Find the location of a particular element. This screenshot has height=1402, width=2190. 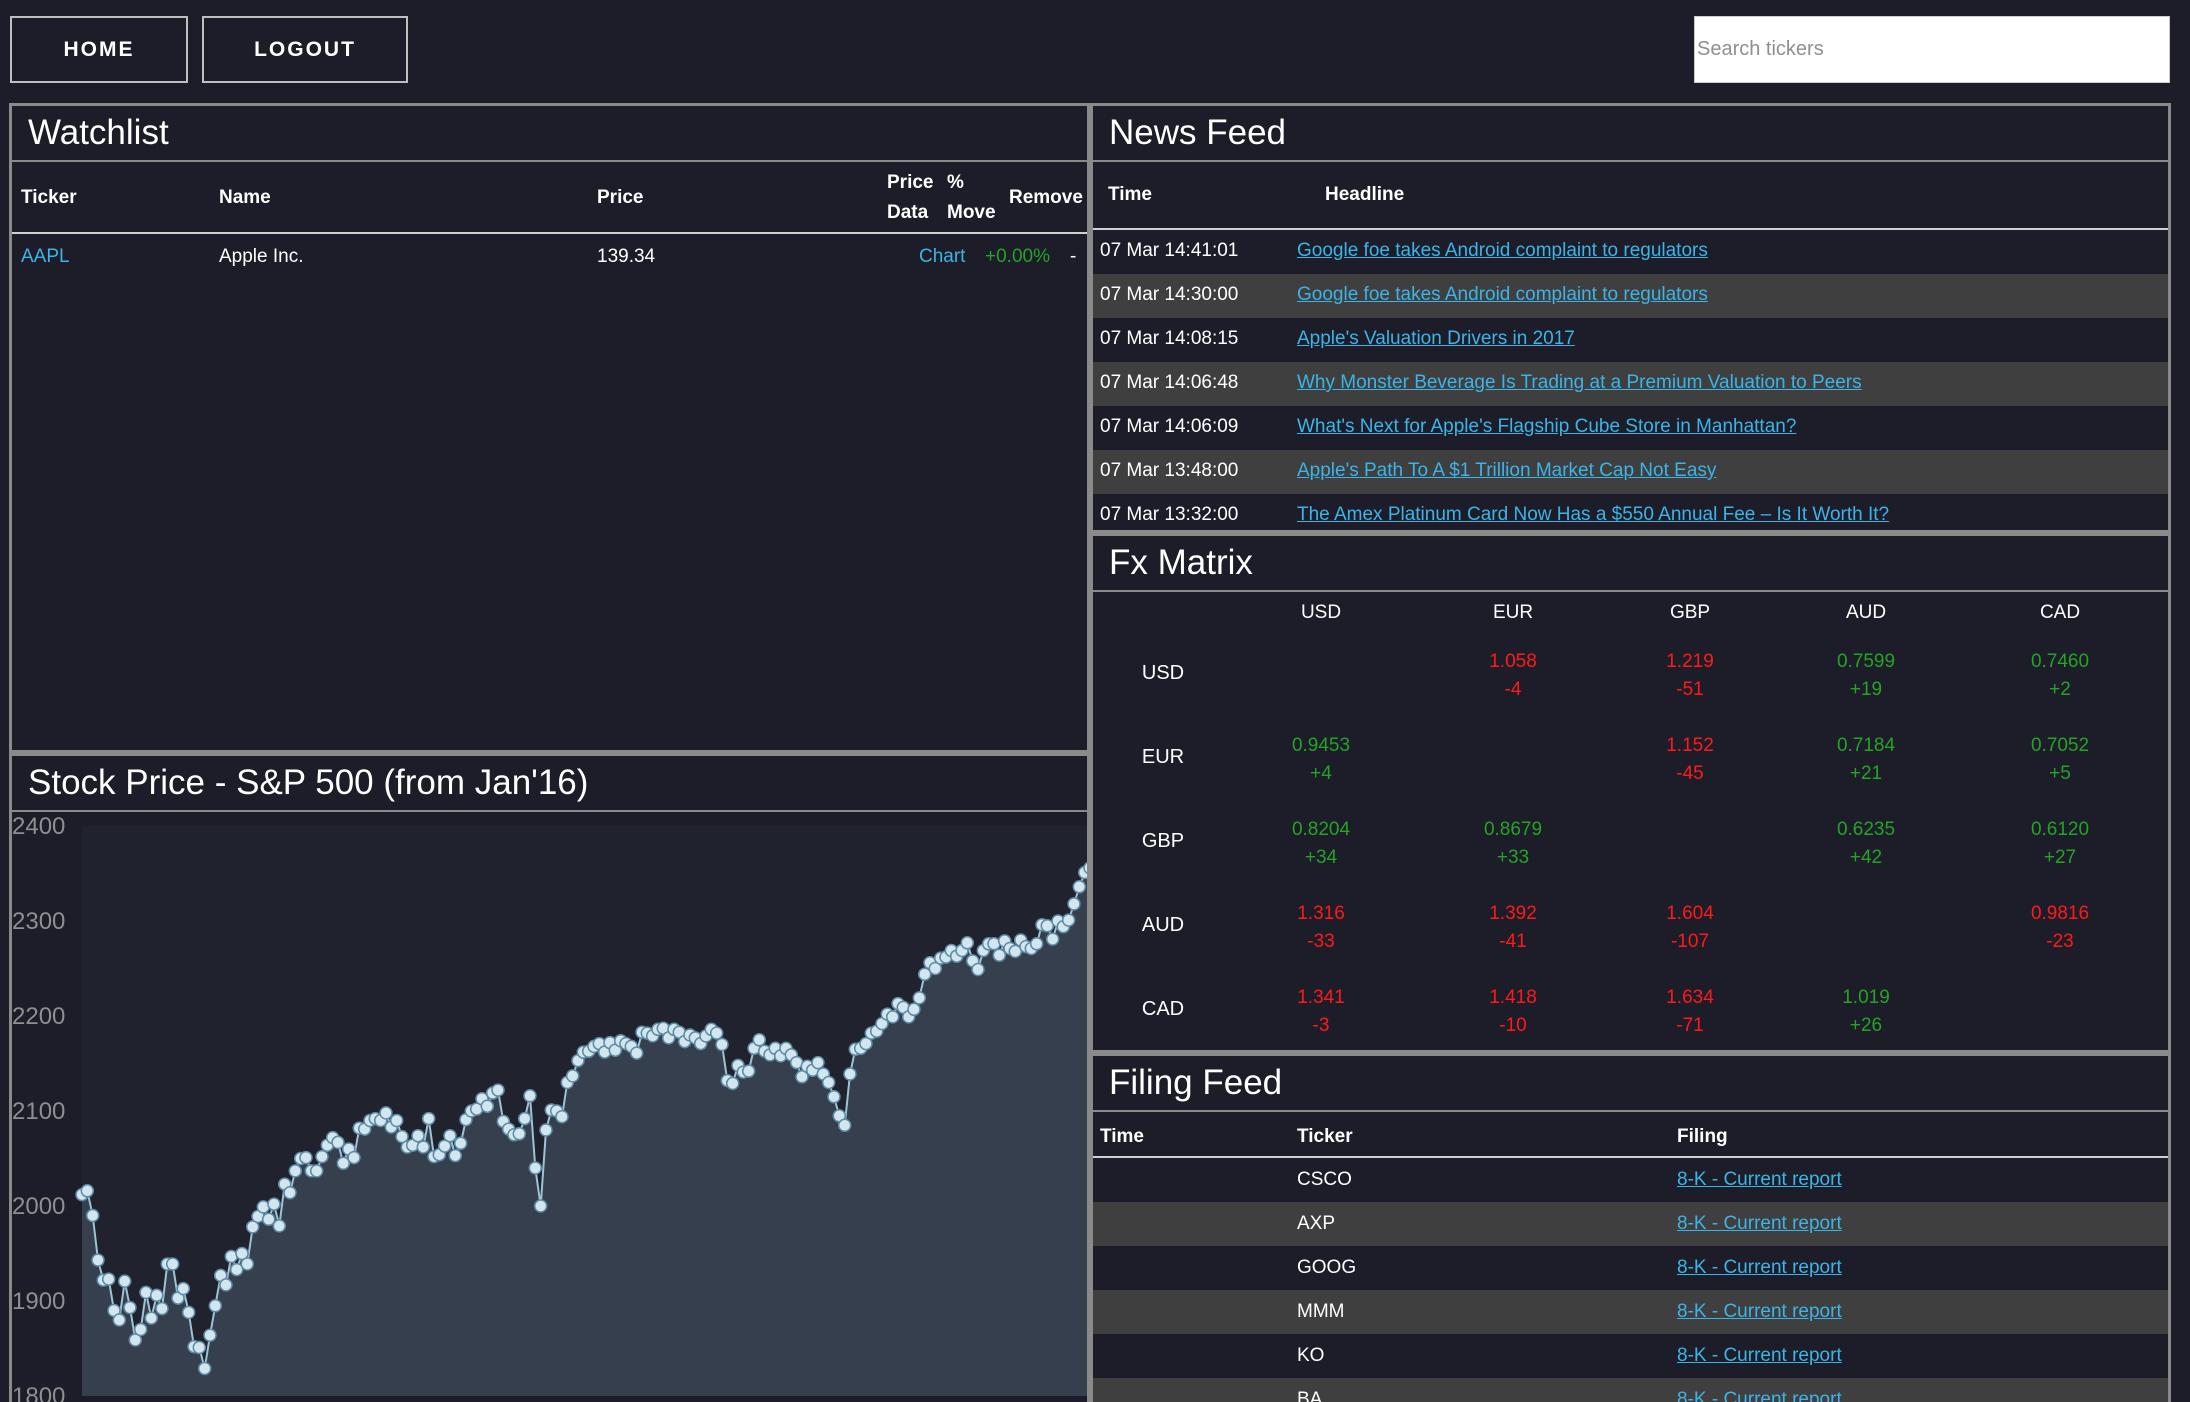

y-tick-label: 2300 is located at coordinates (38, 921).